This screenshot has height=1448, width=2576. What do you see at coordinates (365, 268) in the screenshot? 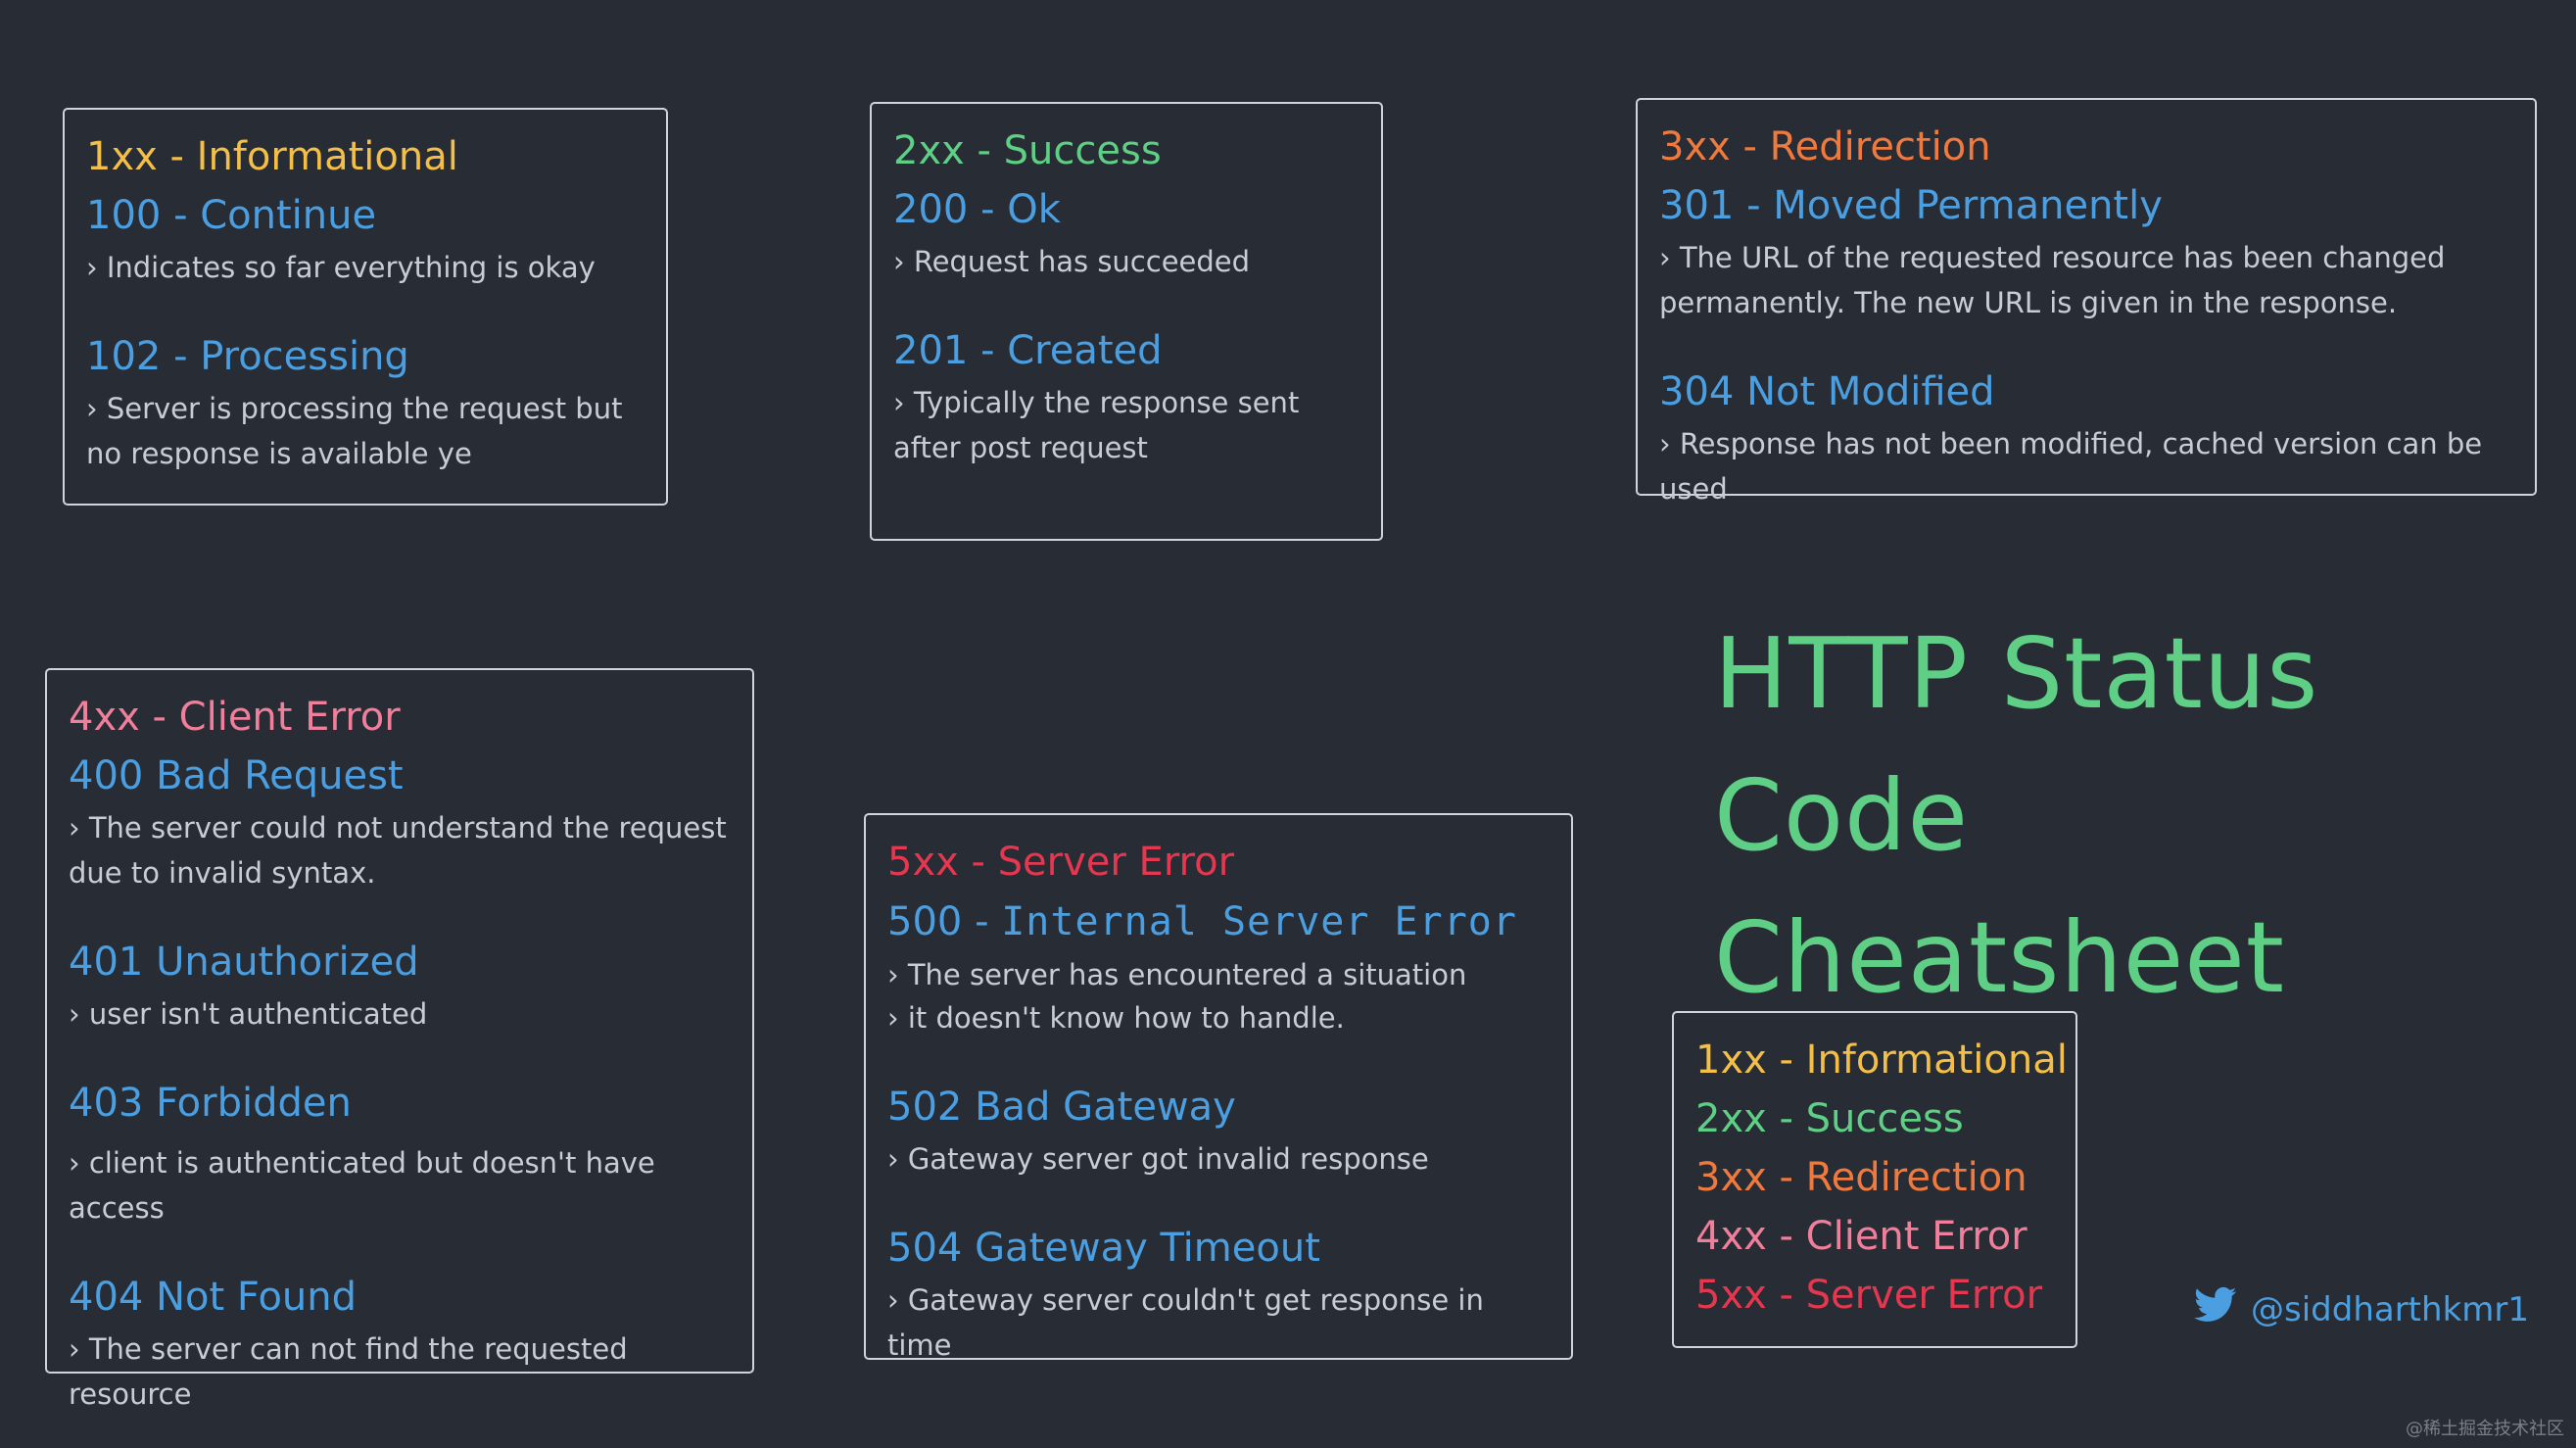
I see `status-description: Indicates so far everything is okay` at bounding box center [365, 268].